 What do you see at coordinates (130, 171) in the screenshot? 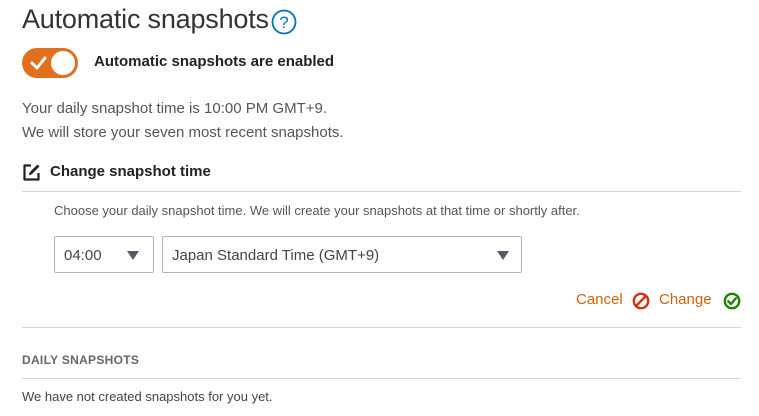
I see `change-snapshot-time-heading: Change snapshot time` at bounding box center [130, 171].